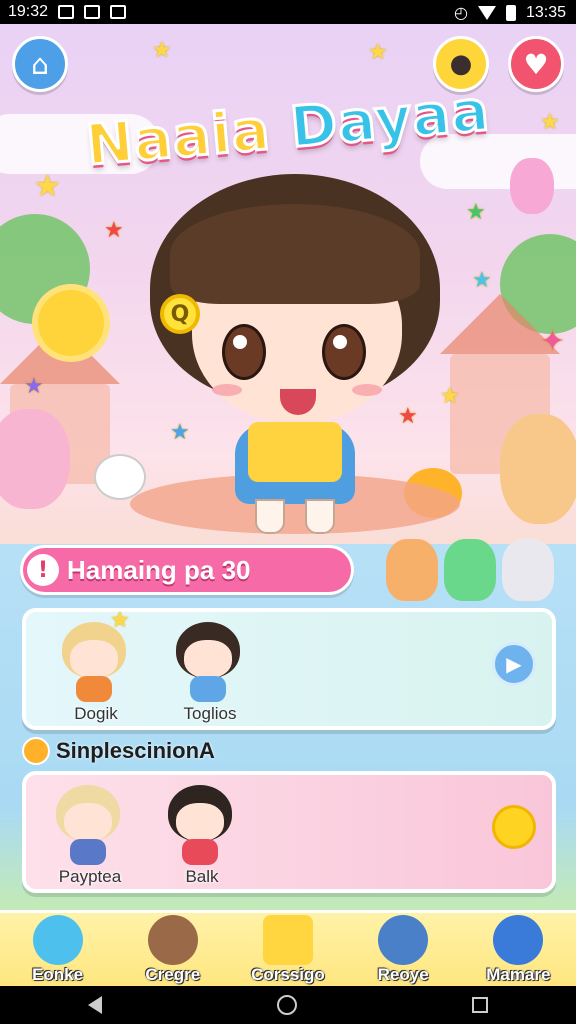 The image size is (576, 1024). What do you see at coordinates (66, 12) in the screenshot?
I see `gallery-icon` at bounding box center [66, 12].